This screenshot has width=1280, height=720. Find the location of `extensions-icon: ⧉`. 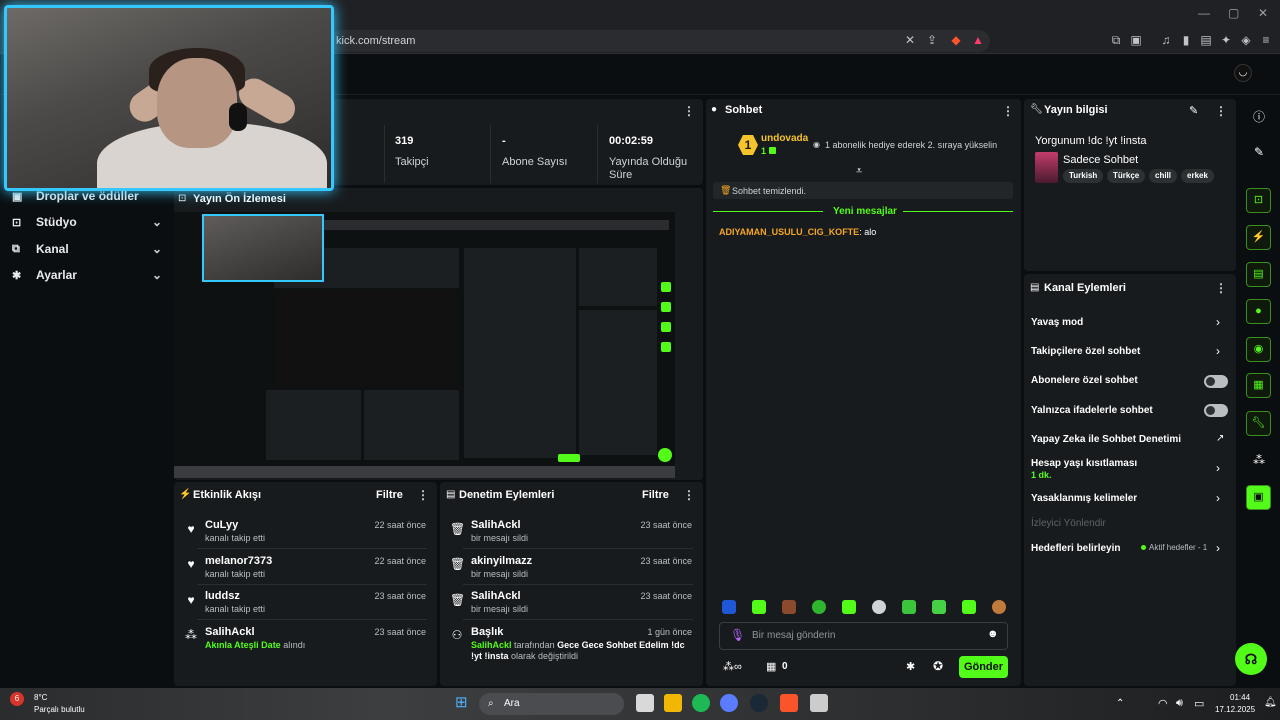

extensions-icon: ⧉ is located at coordinates (1116, 40).